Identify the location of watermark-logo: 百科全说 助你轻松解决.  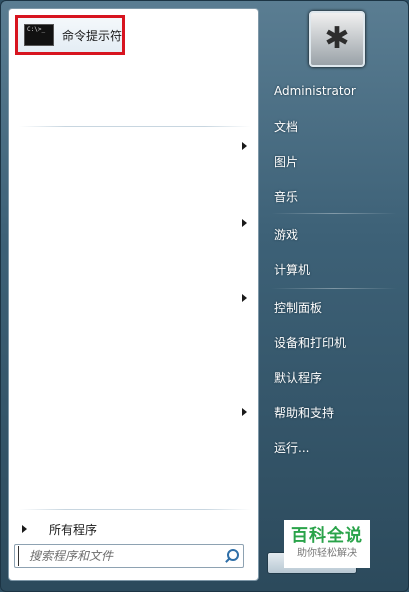
(327, 544).